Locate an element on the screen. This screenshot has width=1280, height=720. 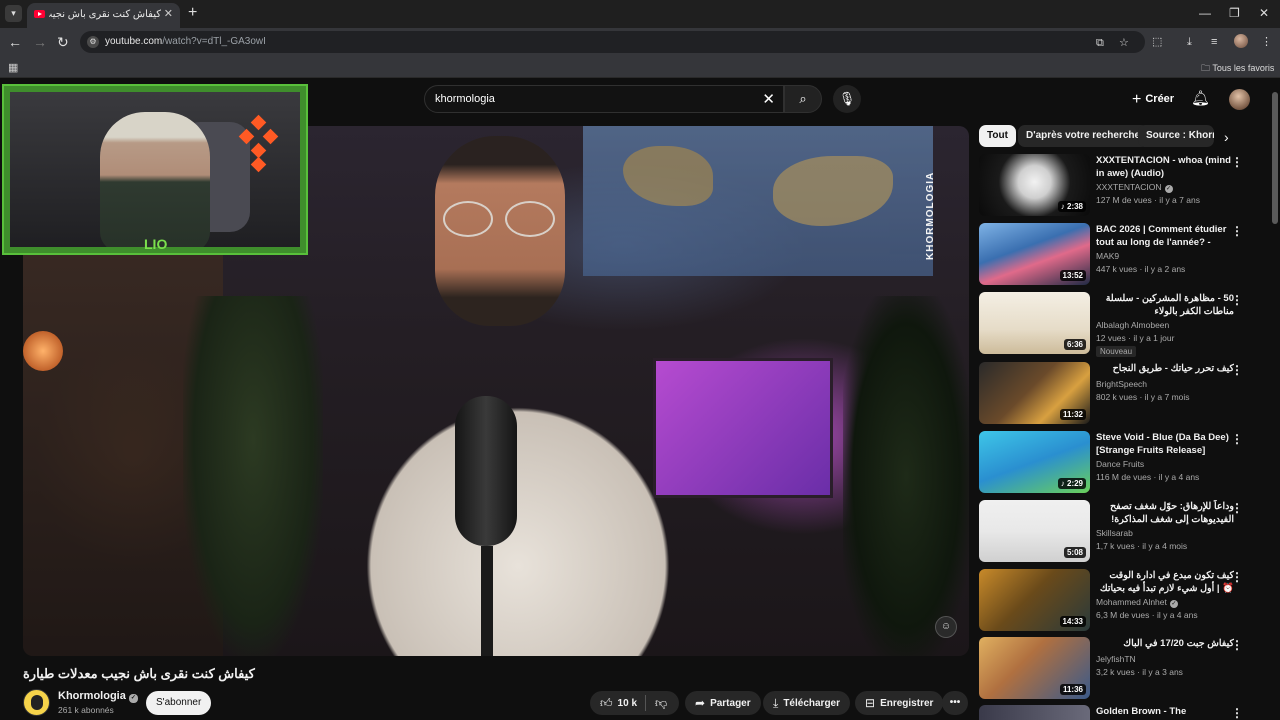
save-button: ⊟ Enregistrer is located at coordinates (899, 703).